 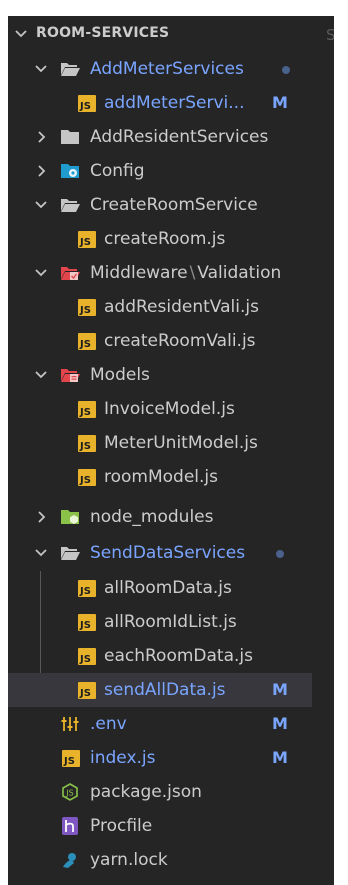 I want to click on tree-item-label: AddMeterServices, so click(x=167, y=69).